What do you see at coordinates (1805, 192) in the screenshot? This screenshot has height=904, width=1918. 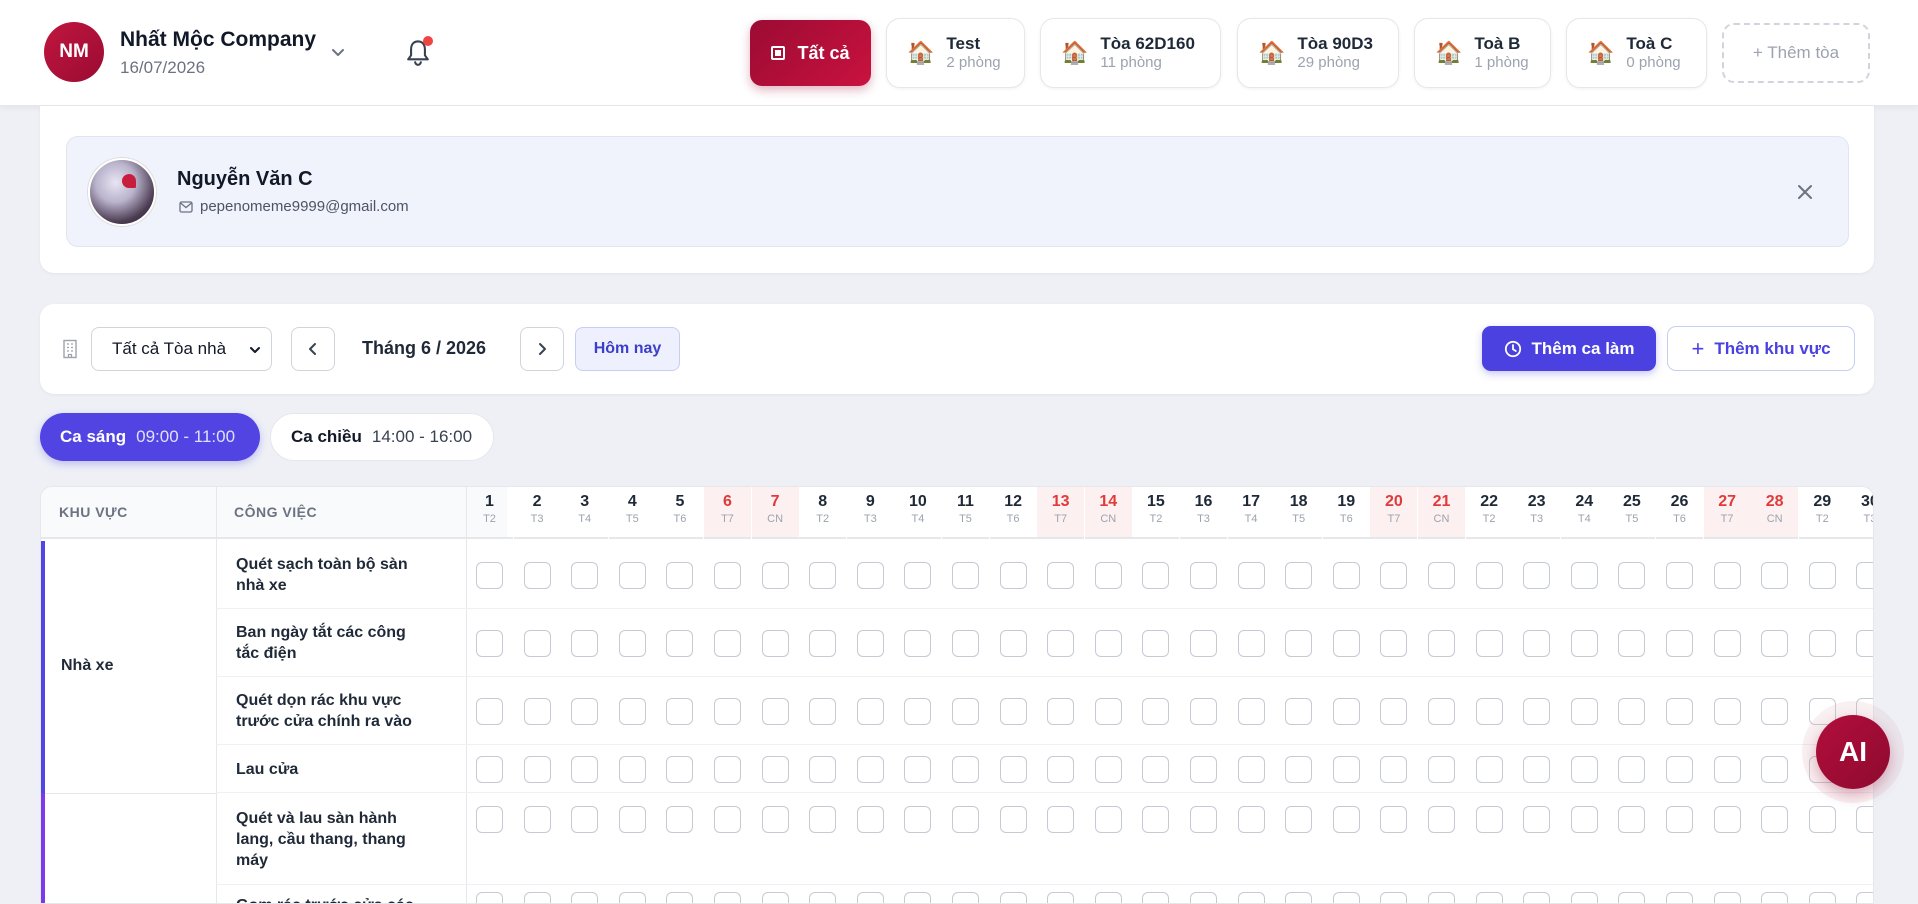 I see `close-icon` at bounding box center [1805, 192].